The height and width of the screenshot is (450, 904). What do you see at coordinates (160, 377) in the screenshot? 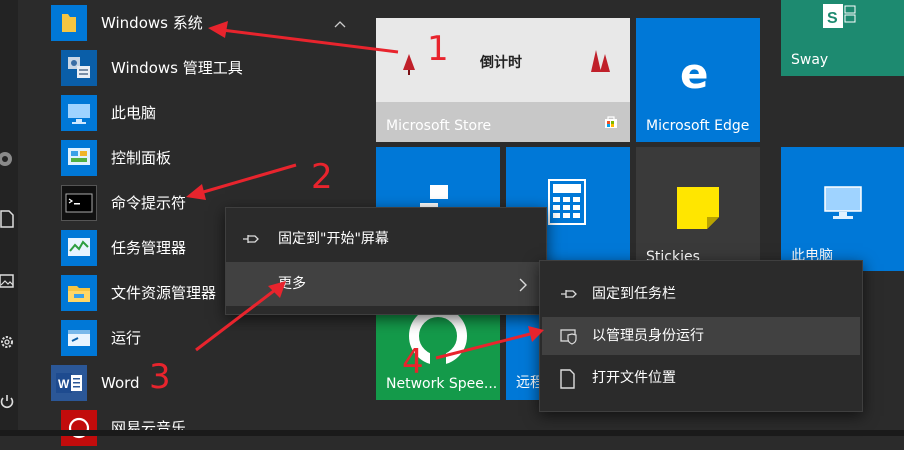
I see `annotation-number-3: 3` at bounding box center [160, 377].